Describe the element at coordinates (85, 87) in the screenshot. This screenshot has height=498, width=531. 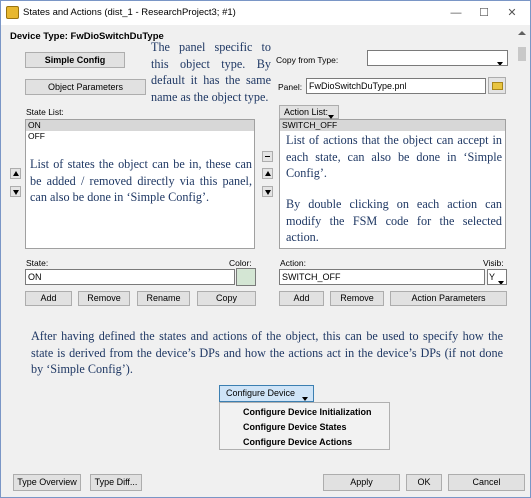
I see `object-parameters-button: Object Parameters` at that location.